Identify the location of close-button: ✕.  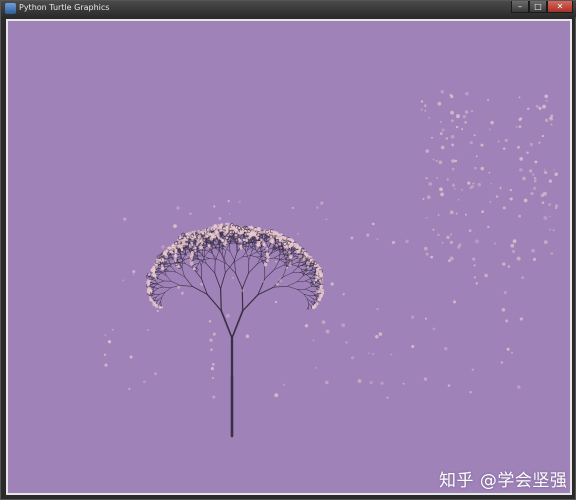
(560, 7).